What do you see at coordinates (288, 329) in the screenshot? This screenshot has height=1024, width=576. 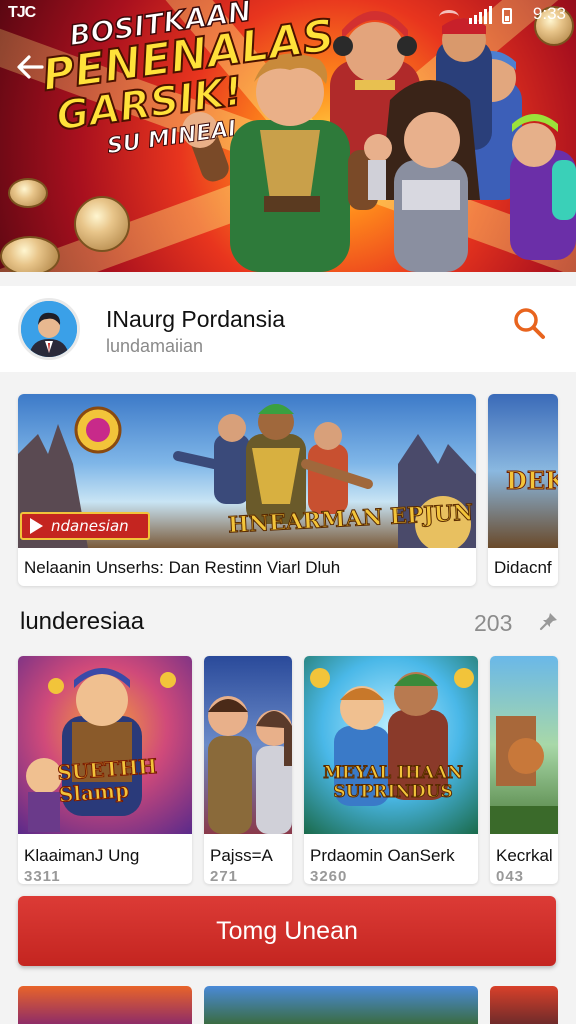 I see `channel-header: INaurg Pordansia lundamaiian` at bounding box center [288, 329].